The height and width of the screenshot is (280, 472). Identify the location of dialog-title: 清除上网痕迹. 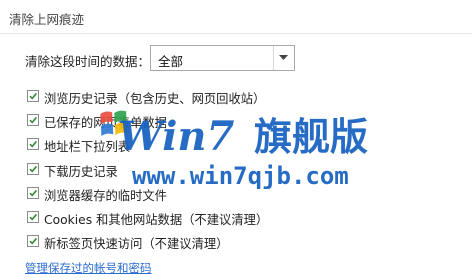
(47, 19).